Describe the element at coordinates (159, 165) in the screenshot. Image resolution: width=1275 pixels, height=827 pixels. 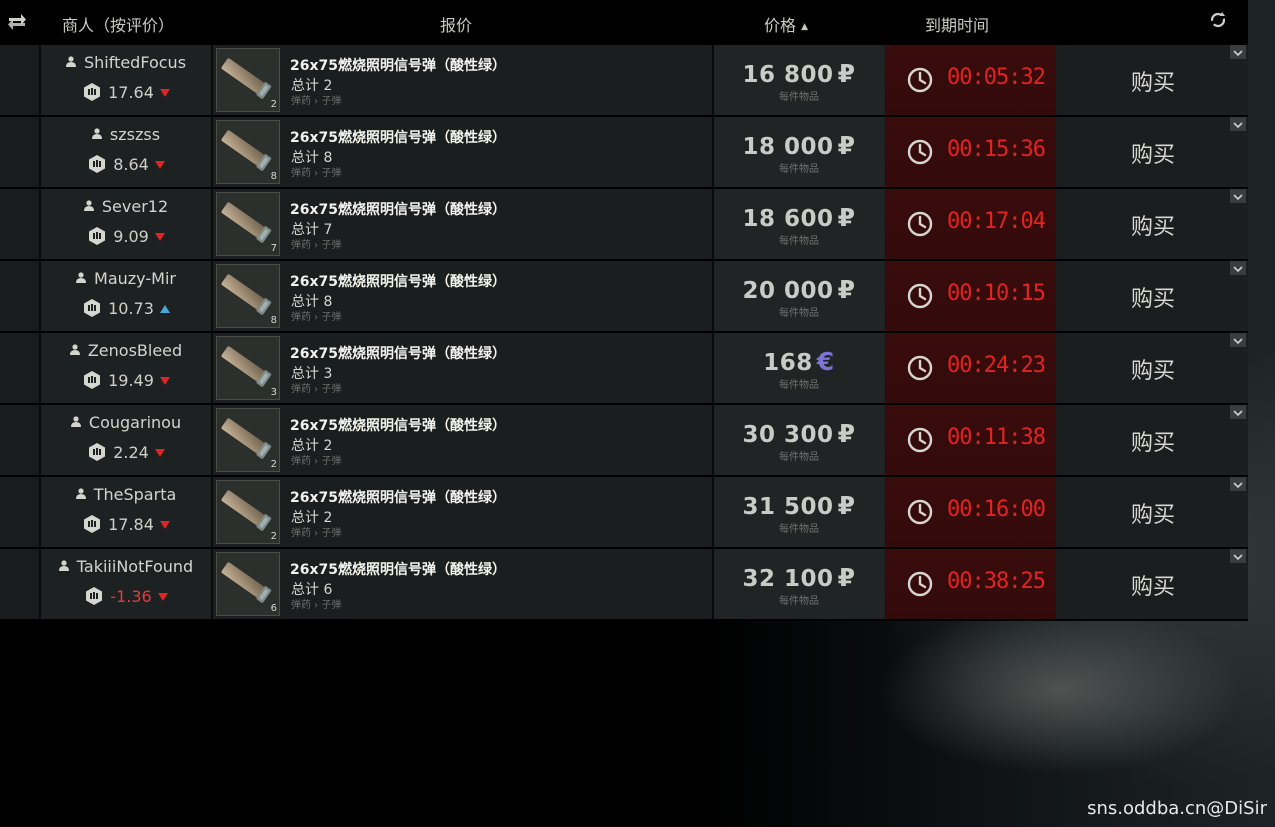
I see `trend-down-icon` at that location.